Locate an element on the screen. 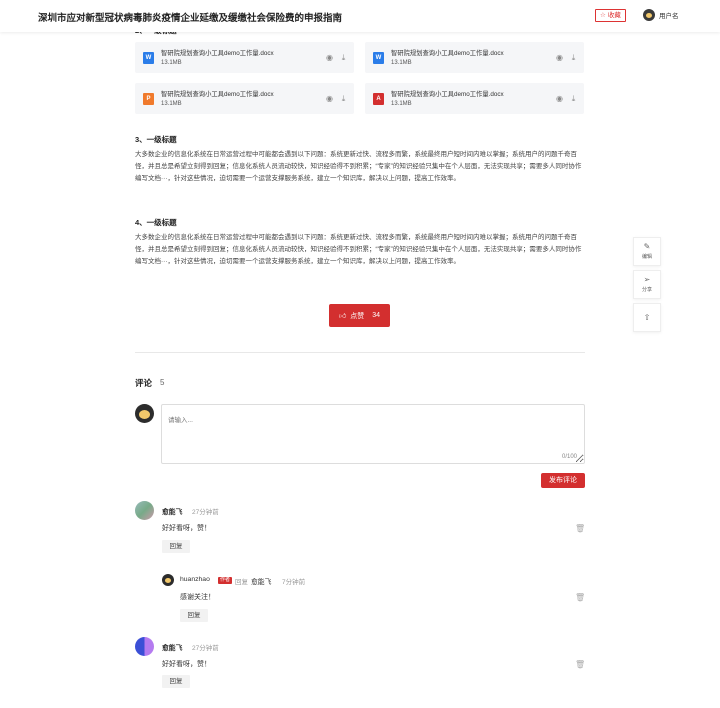  reply-to-label: 回复 is located at coordinates (241, 582).